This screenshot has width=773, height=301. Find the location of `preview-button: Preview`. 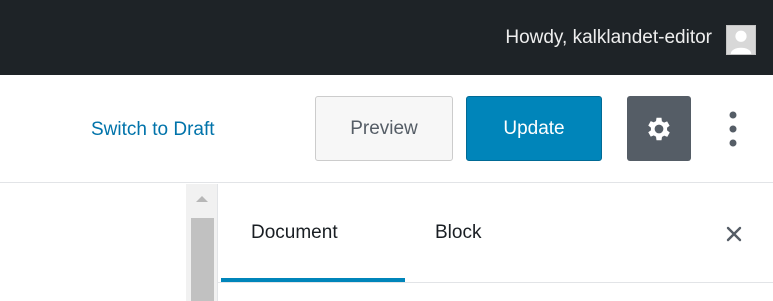

preview-button: Preview is located at coordinates (384, 128).